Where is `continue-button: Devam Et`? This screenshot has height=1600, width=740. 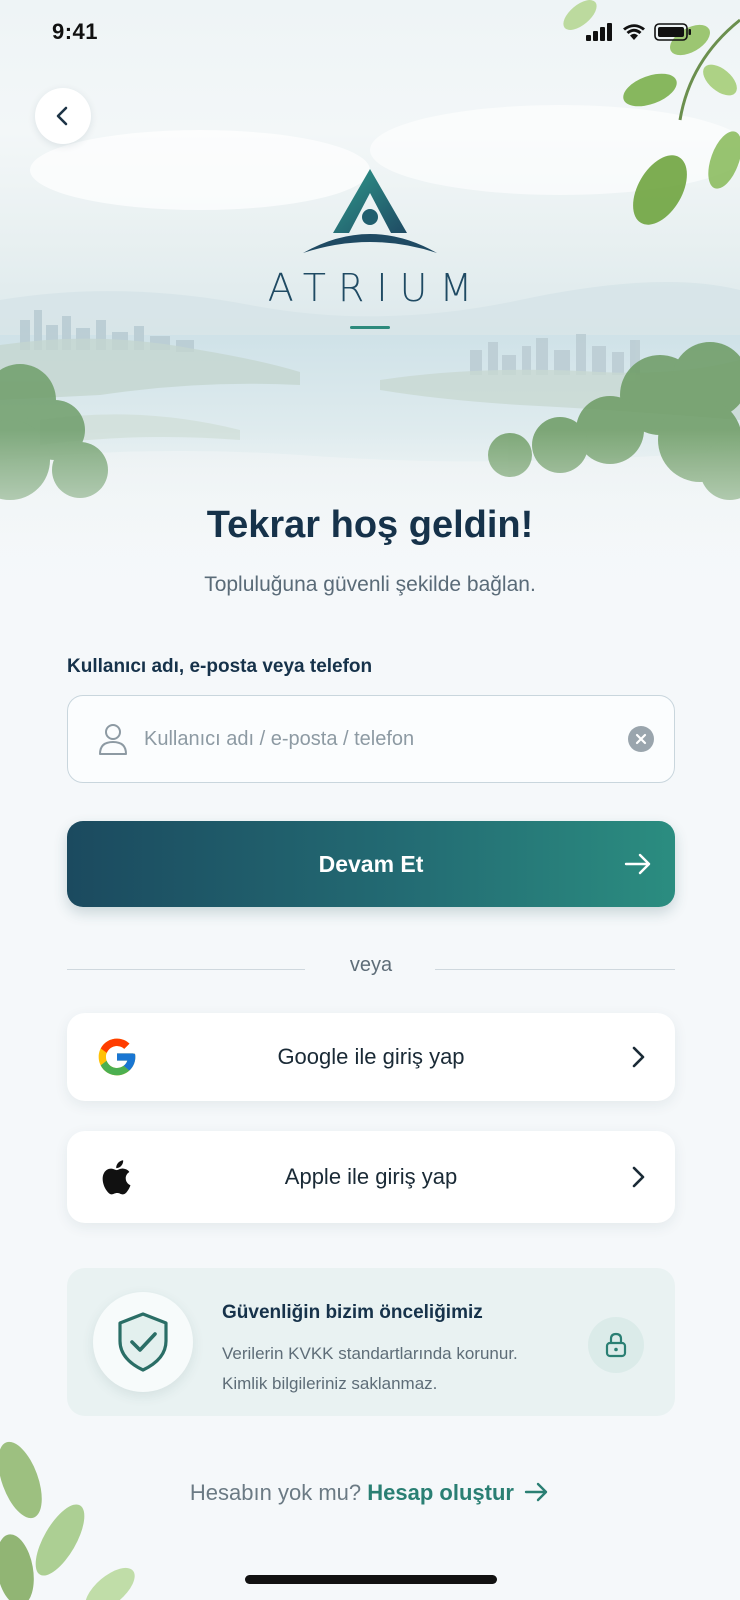
continue-button: Devam Et is located at coordinates (371, 864).